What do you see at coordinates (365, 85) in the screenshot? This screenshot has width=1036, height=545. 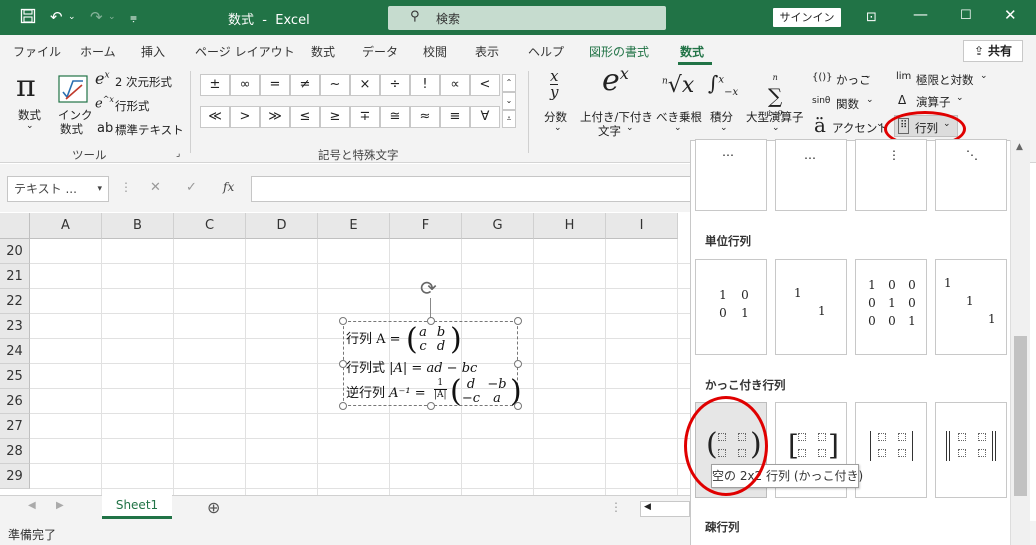 I see `symbol-button: ×` at bounding box center [365, 85].